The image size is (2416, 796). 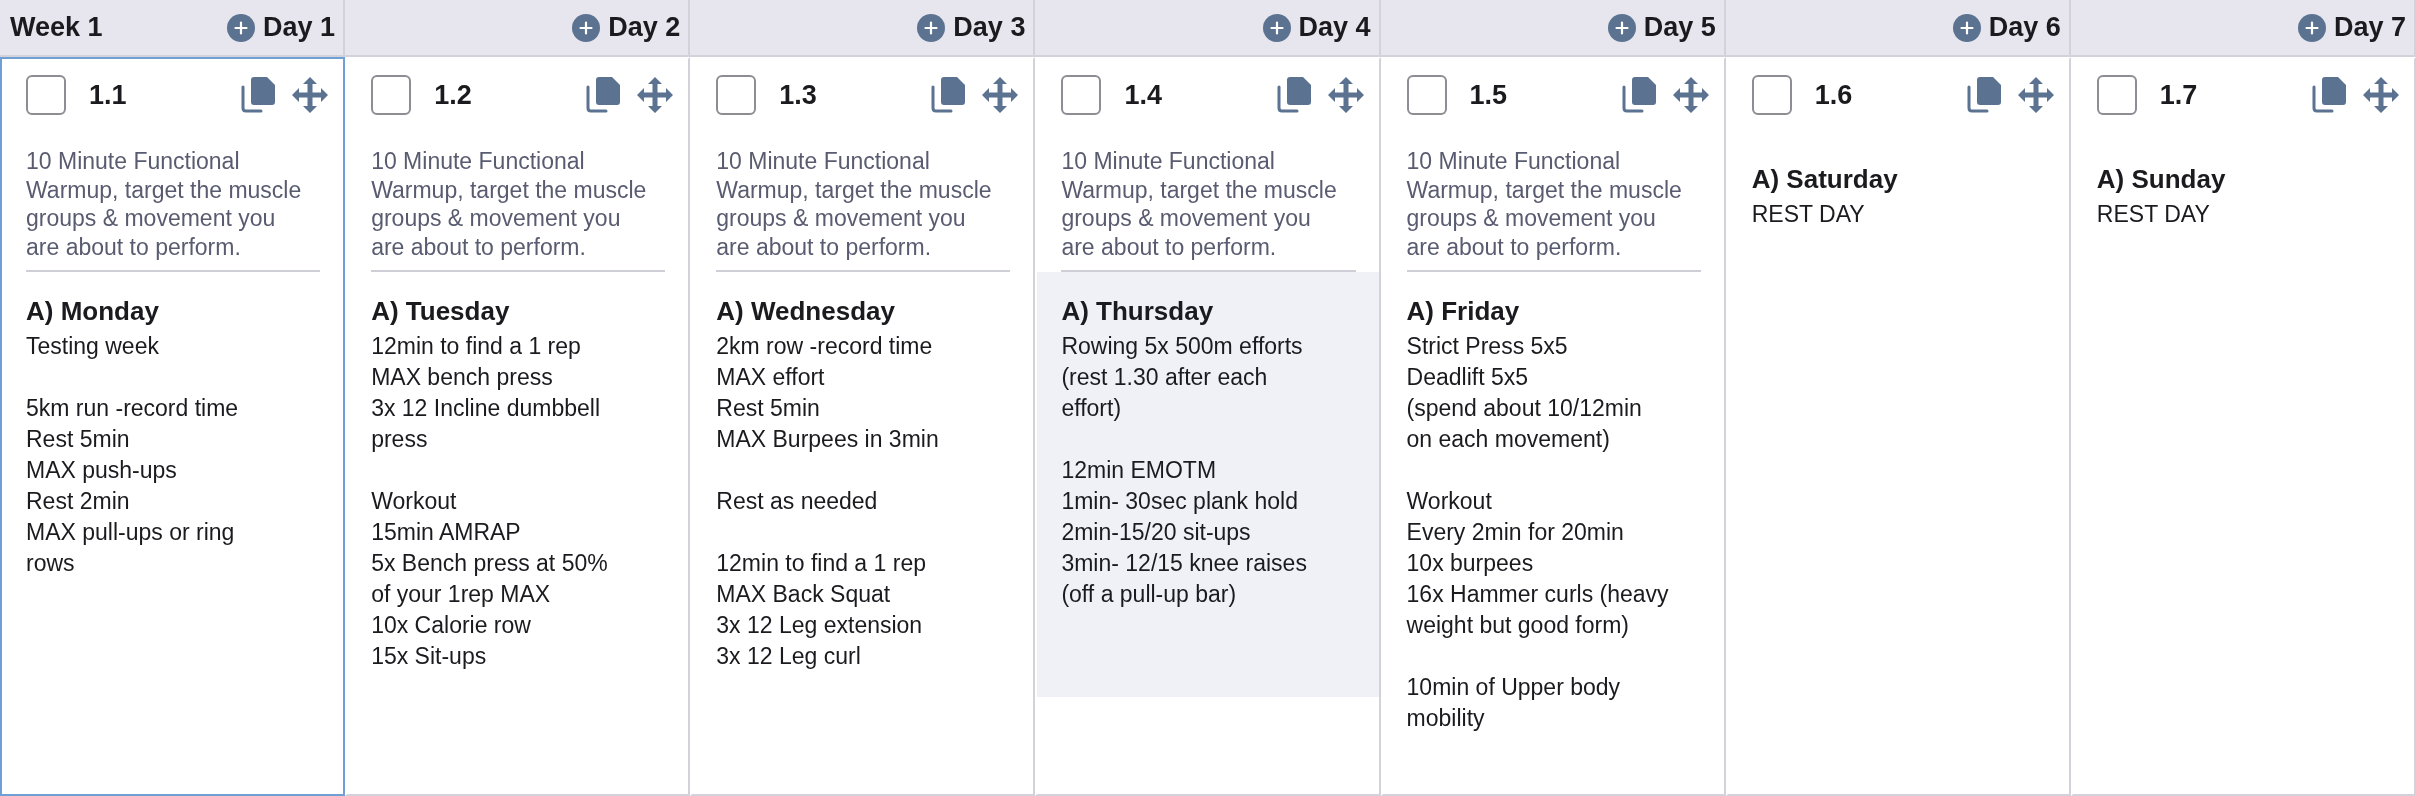 What do you see at coordinates (299, 27) in the screenshot?
I see `day-label: Day 1` at bounding box center [299, 27].